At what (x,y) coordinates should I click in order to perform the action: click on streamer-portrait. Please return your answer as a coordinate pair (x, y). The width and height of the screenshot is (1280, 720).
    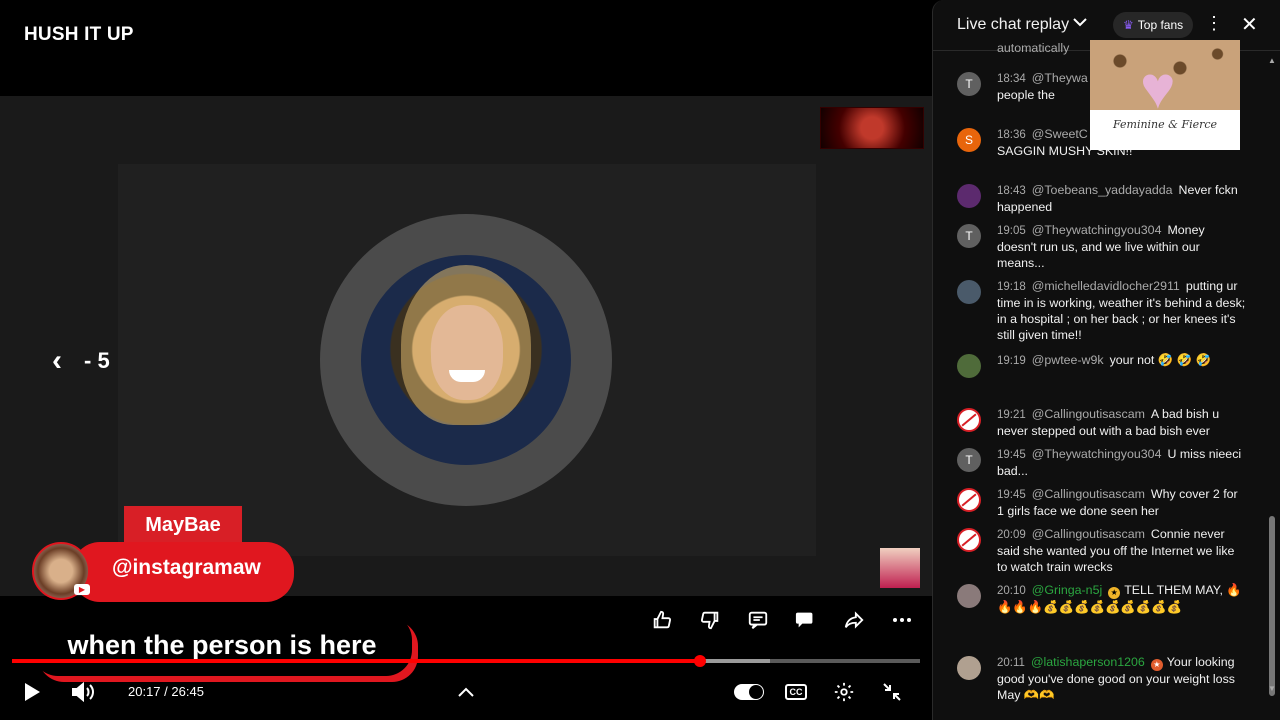
    Looking at the image, I should click on (466, 360).